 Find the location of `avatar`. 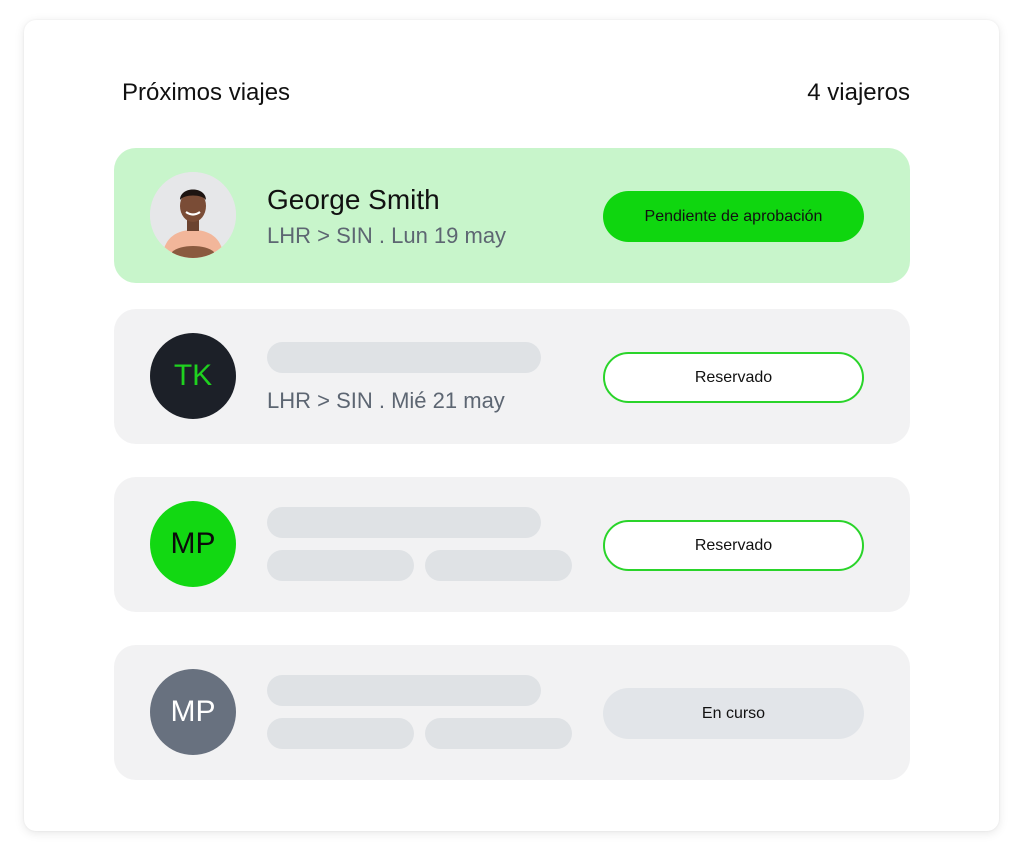

avatar is located at coordinates (193, 215).